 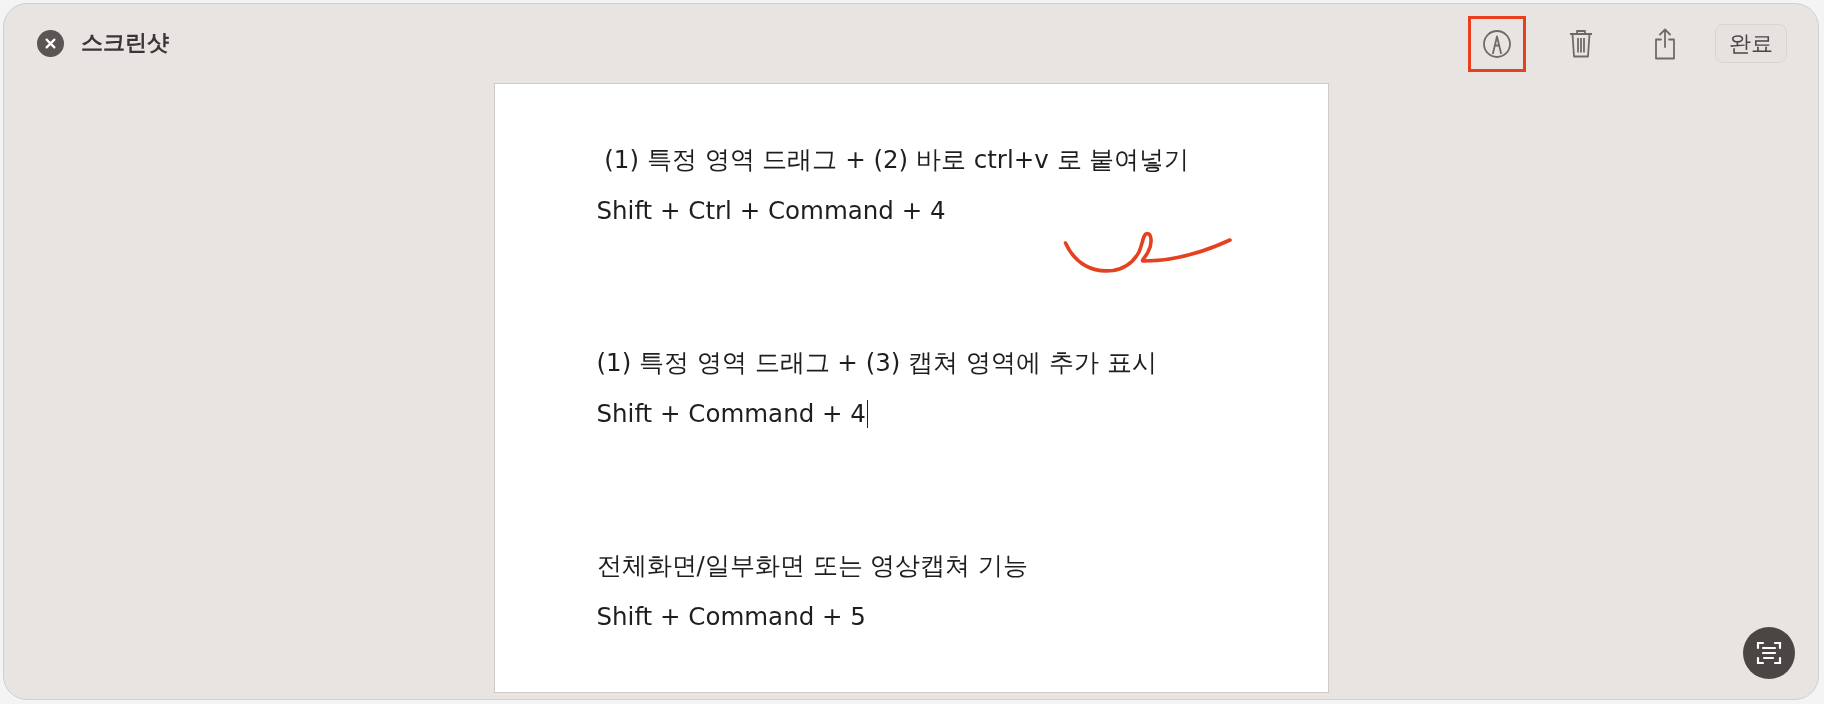 What do you see at coordinates (897, 160) in the screenshot?
I see `note-heading: (1) 특정 영역 드래그 + (2) 바로 ctrl+v 로 붙여넣기` at bounding box center [897, 160].